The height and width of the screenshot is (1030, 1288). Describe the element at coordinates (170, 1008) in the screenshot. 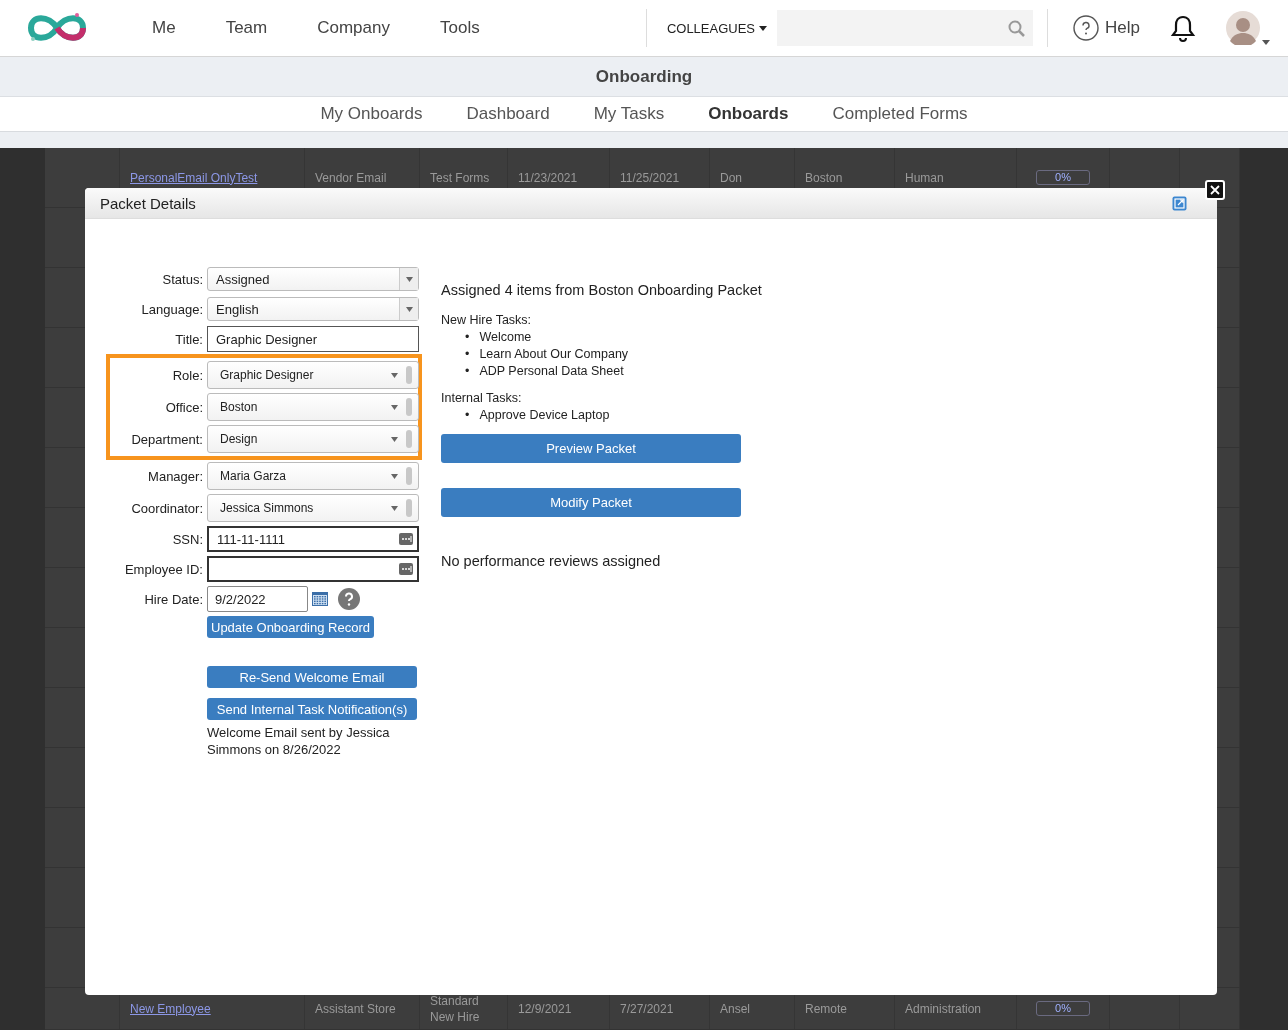

I see `table-link: New Employee` at that location.